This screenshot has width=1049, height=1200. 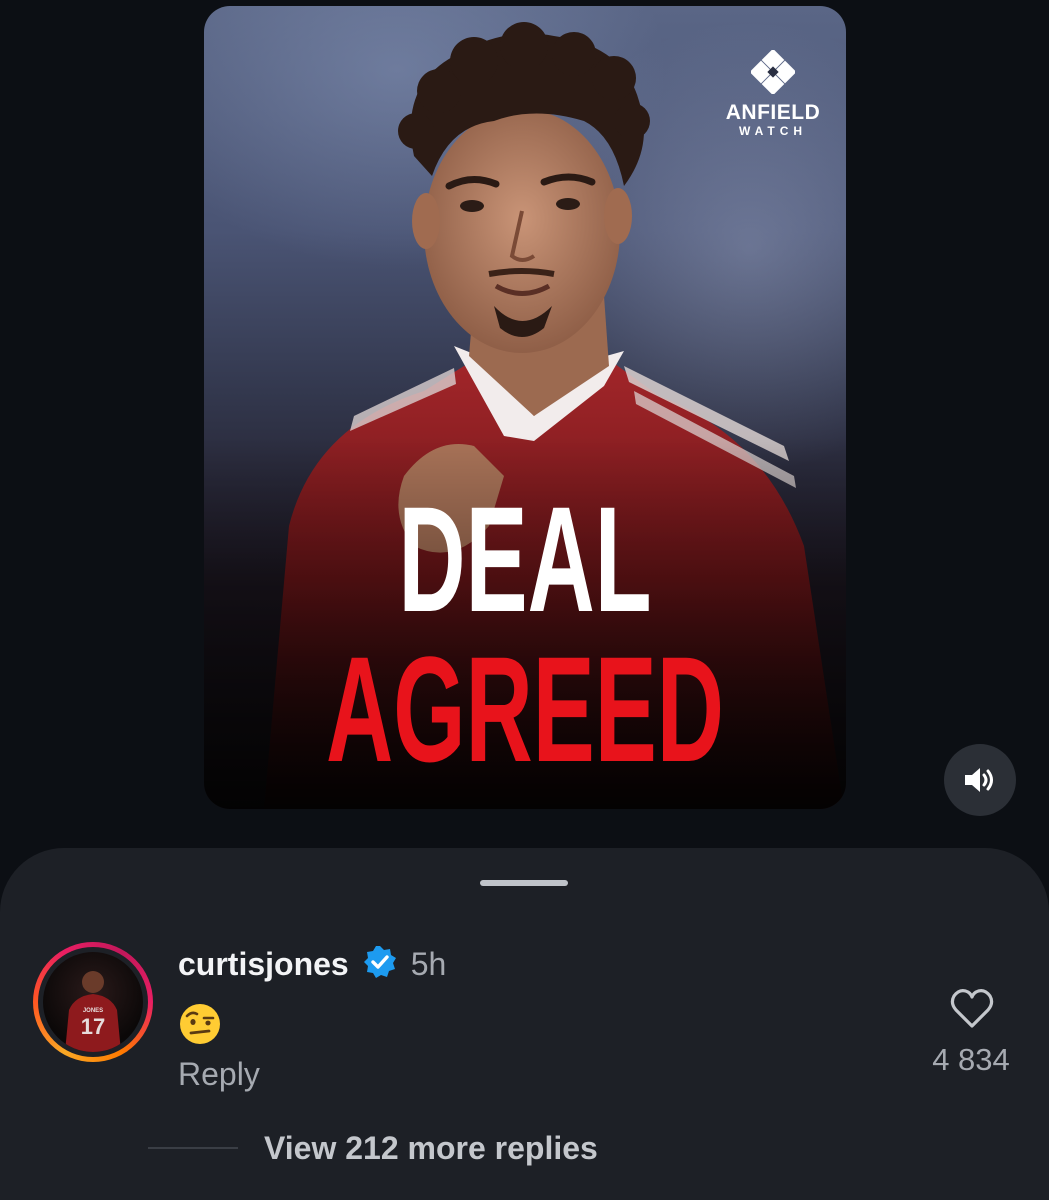 What do you see at coordinates (972, 1008) in the screenshot?
I see `heart-outline-icon` at bounding box center [972, 1008].